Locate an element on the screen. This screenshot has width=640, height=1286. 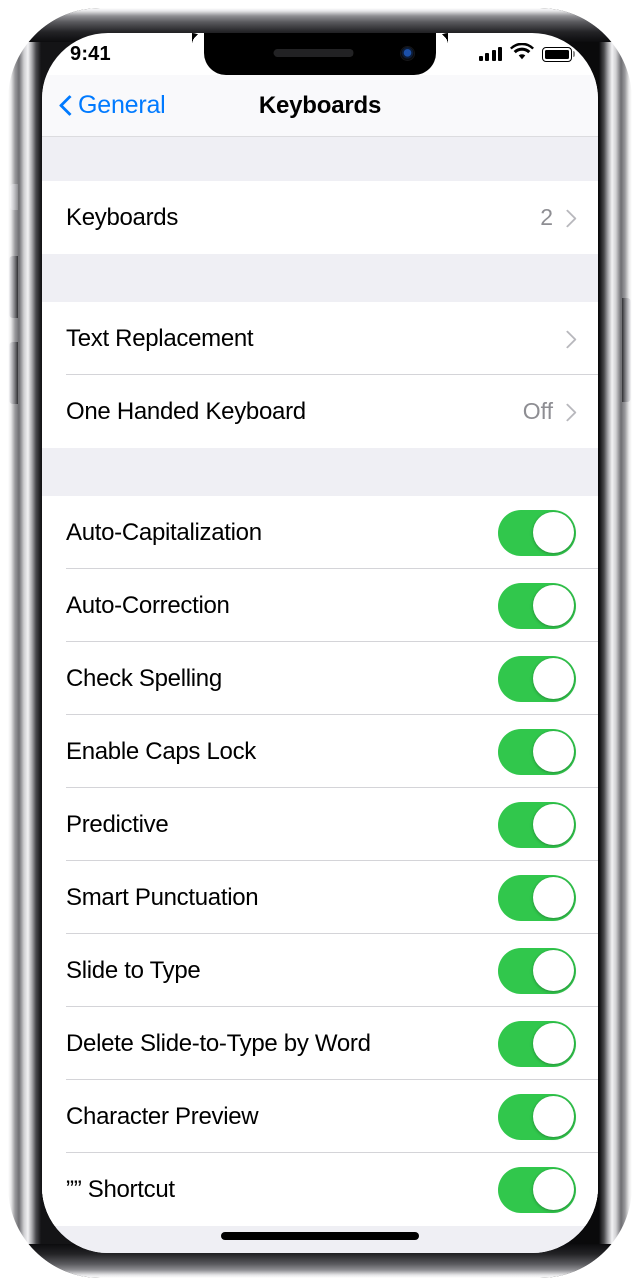
row-value: Off is located at coordinates (537, 411).